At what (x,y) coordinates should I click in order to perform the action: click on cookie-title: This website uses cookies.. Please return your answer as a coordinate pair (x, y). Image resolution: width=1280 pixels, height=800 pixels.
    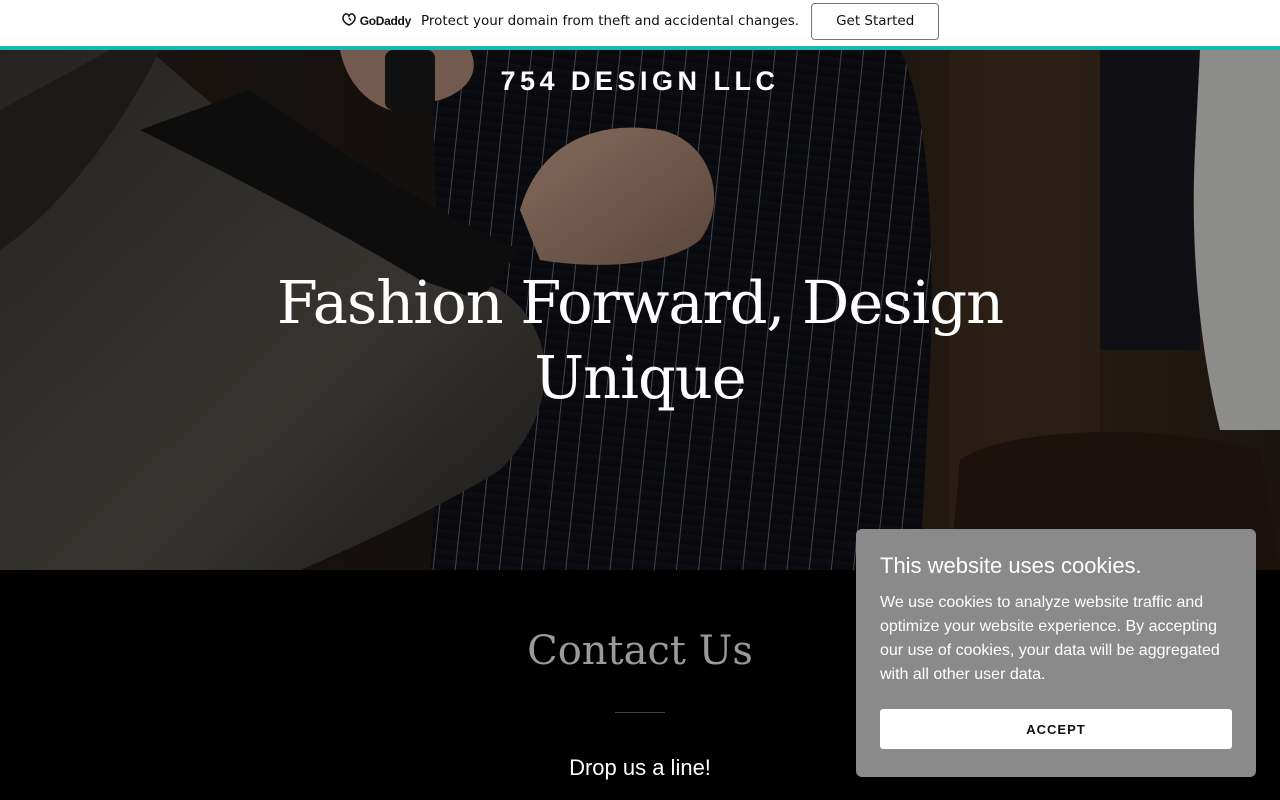
    Looking at the image, I should click on (1011, 565).